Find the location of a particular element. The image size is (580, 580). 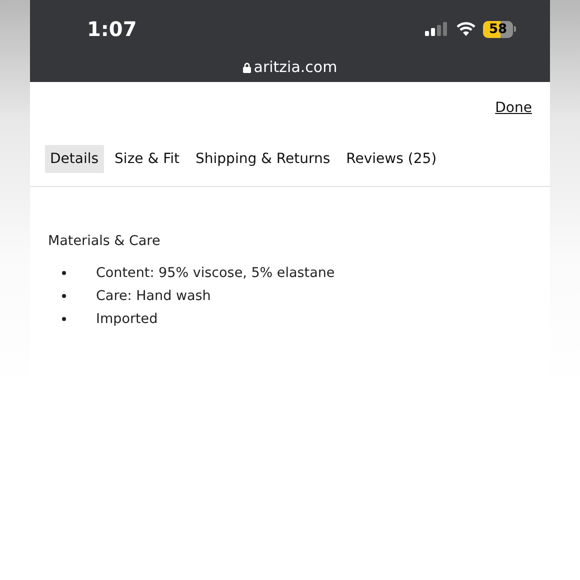

tab: Shipping & Returns is located at coordinates (263, 158).